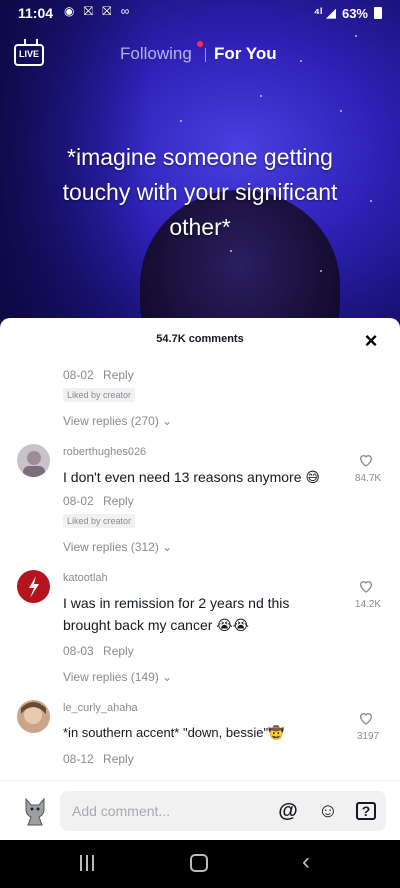 The image size is (400, 888). What do you see at coordinates (223, 811) in the screenshot?
I see `comment-input: Add comment... @ ☺ ?` at bounding box center [223, 811].